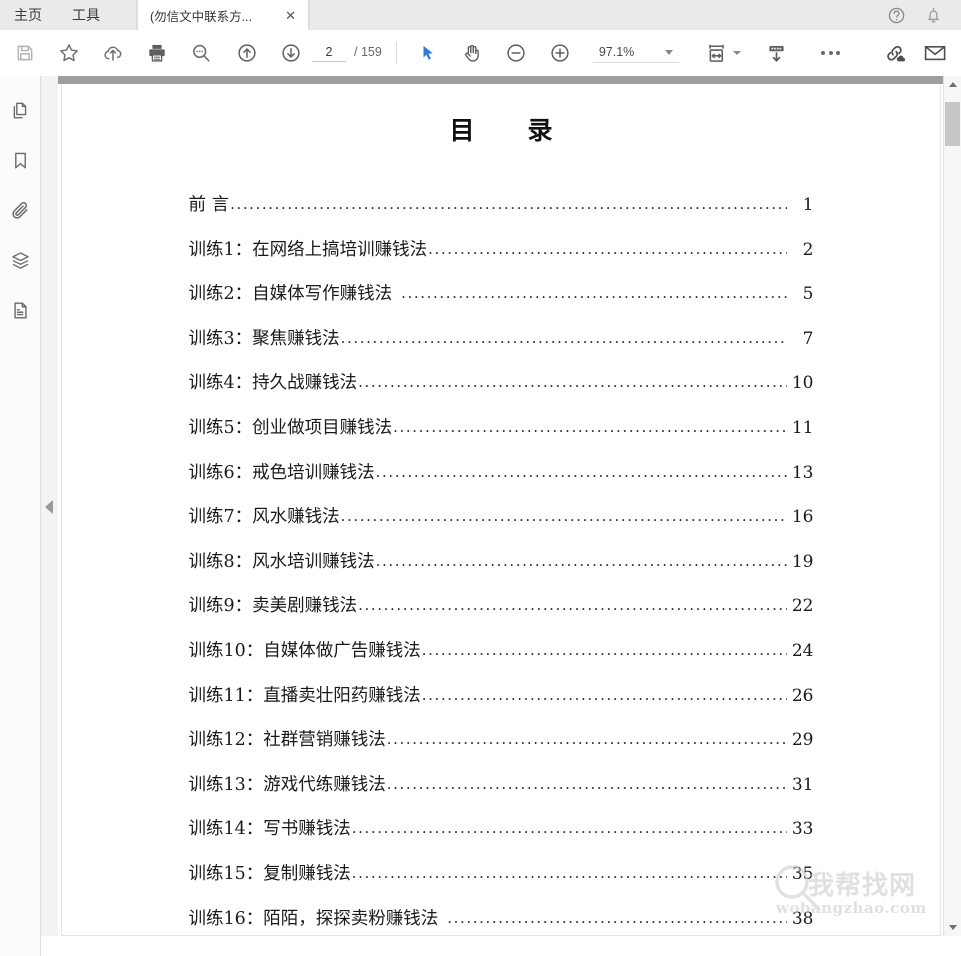  Describe the element at coordinates (802, 784) in the screenshot. I see `toc-entry-page: 31` at that location.